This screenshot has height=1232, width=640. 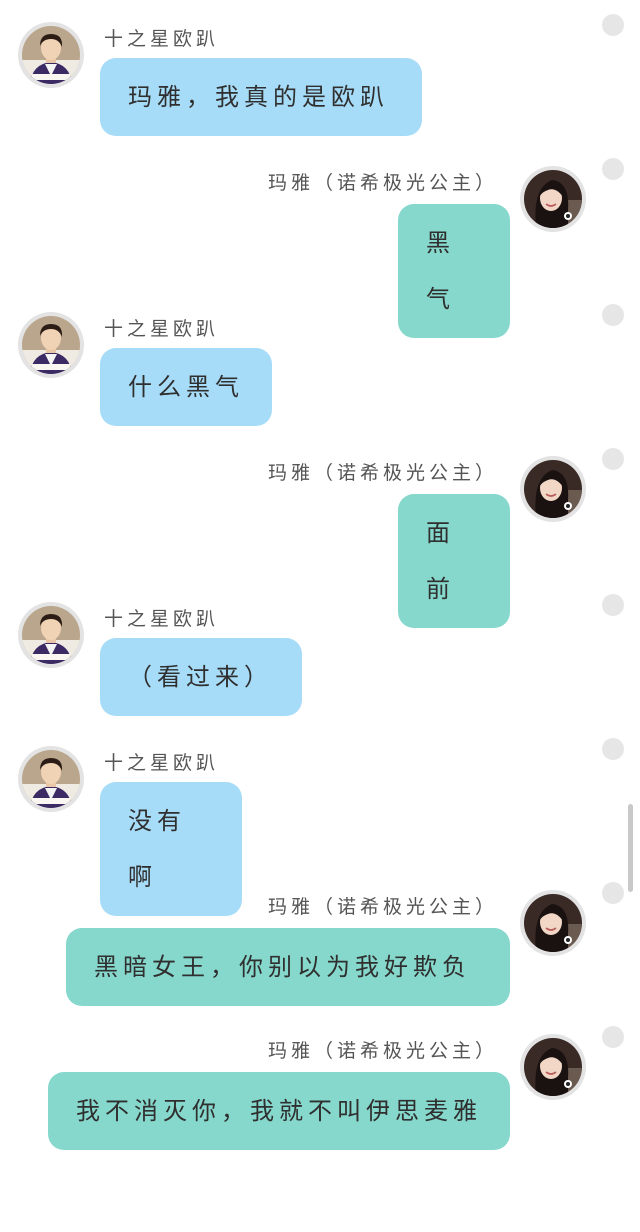 I want to click on message-bubble: 黑气, so click(x=454, y=271).